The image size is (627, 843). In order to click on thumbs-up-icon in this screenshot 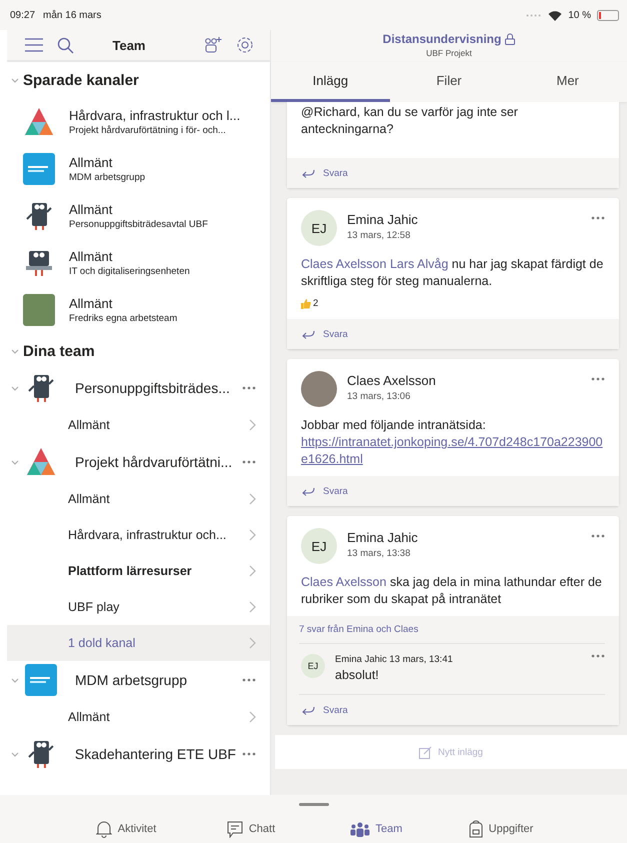, I will do `click(306, 303)`.